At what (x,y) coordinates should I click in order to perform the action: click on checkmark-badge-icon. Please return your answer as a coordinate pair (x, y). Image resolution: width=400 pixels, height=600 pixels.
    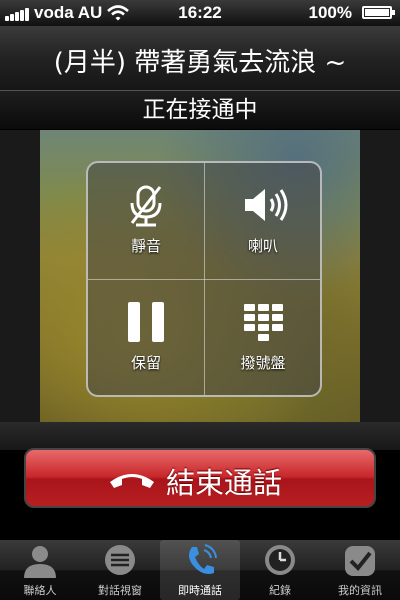
    Looking at the image, I should click on (360, 561).